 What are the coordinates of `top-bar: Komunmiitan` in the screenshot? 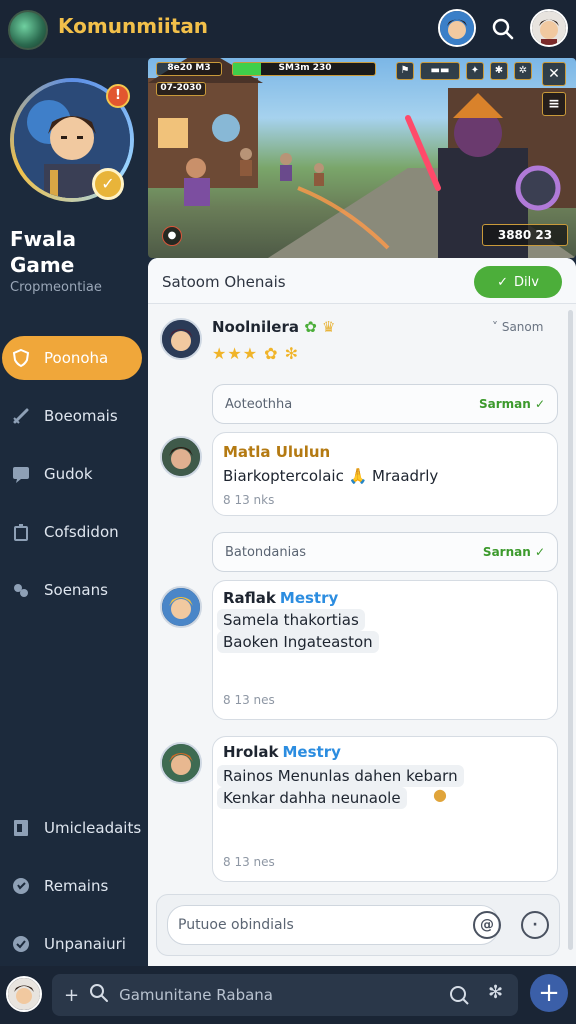 It's located at (288, 29).